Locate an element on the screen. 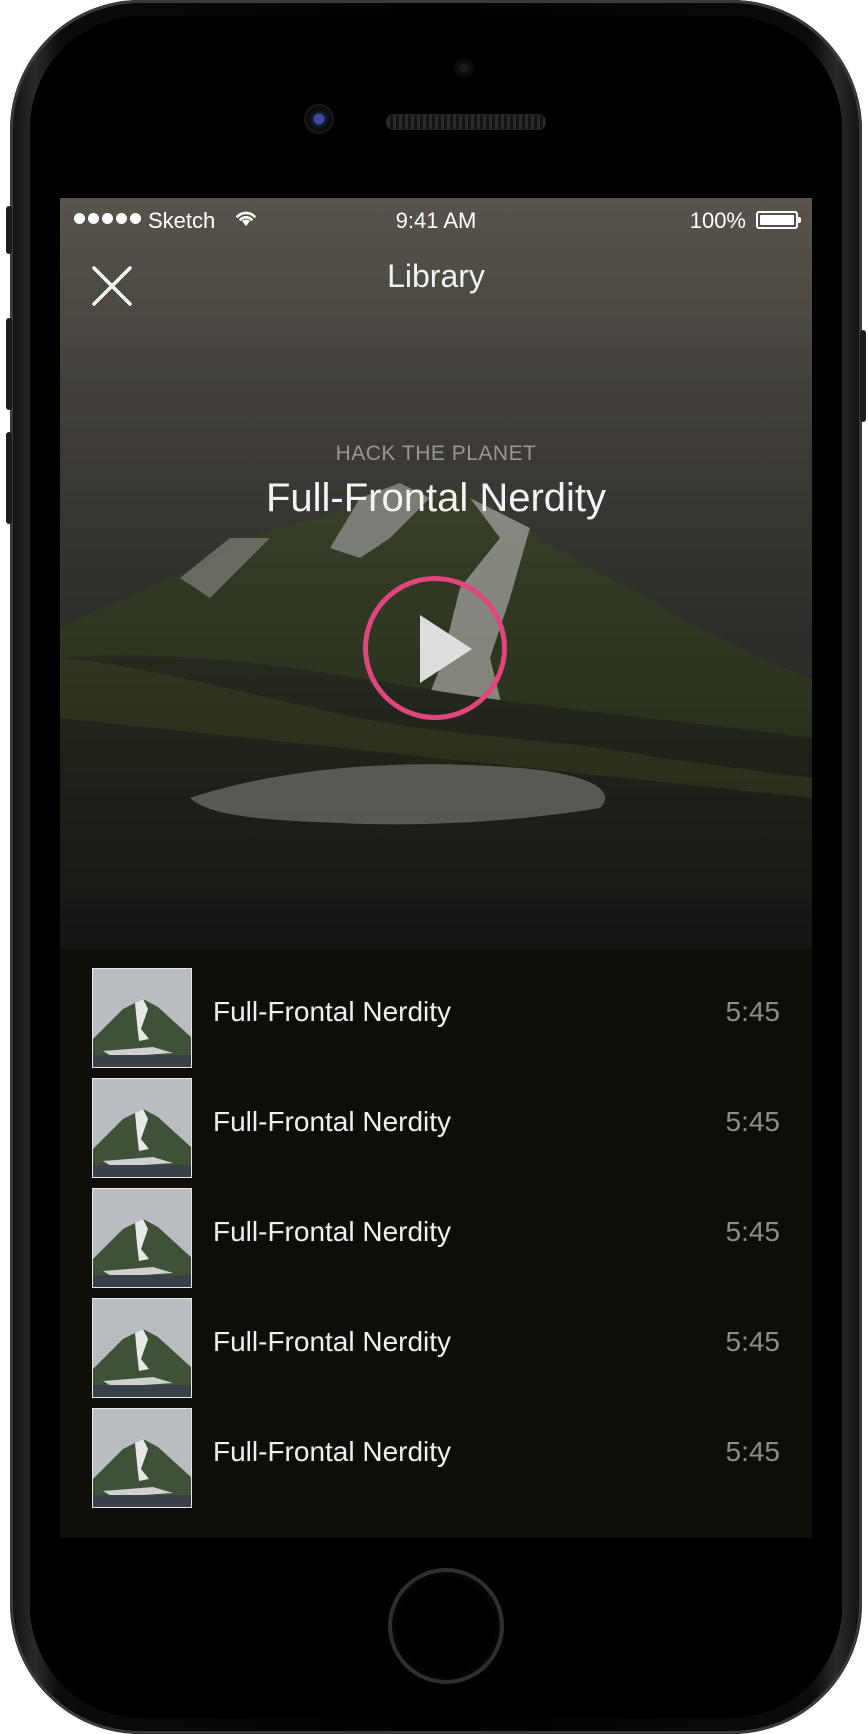  play-button is located at coordinates (435, 648).